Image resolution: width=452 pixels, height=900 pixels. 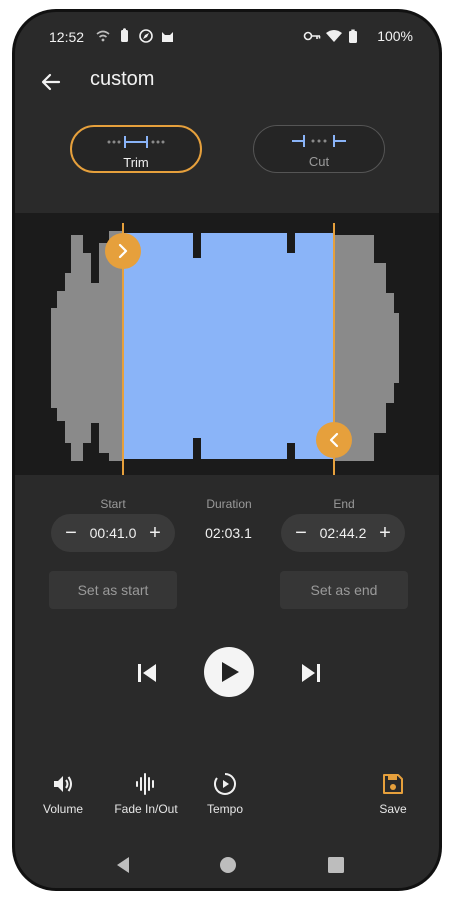 I want to click on skip-previous-icon, so click(x=147, y=673).